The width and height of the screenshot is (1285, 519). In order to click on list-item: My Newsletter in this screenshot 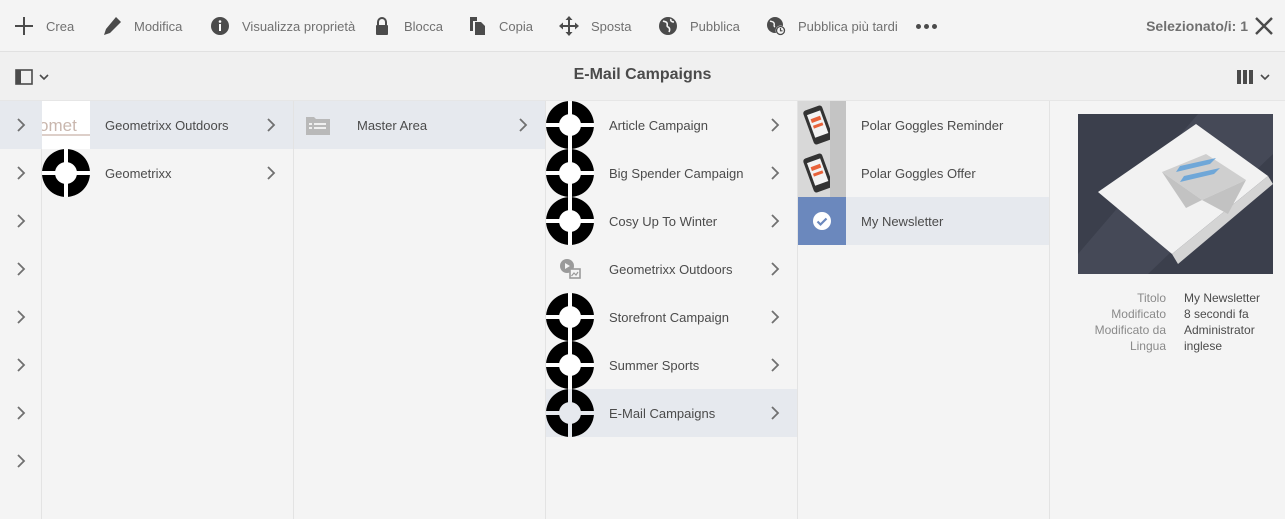, I will do `click(923, 221)`.